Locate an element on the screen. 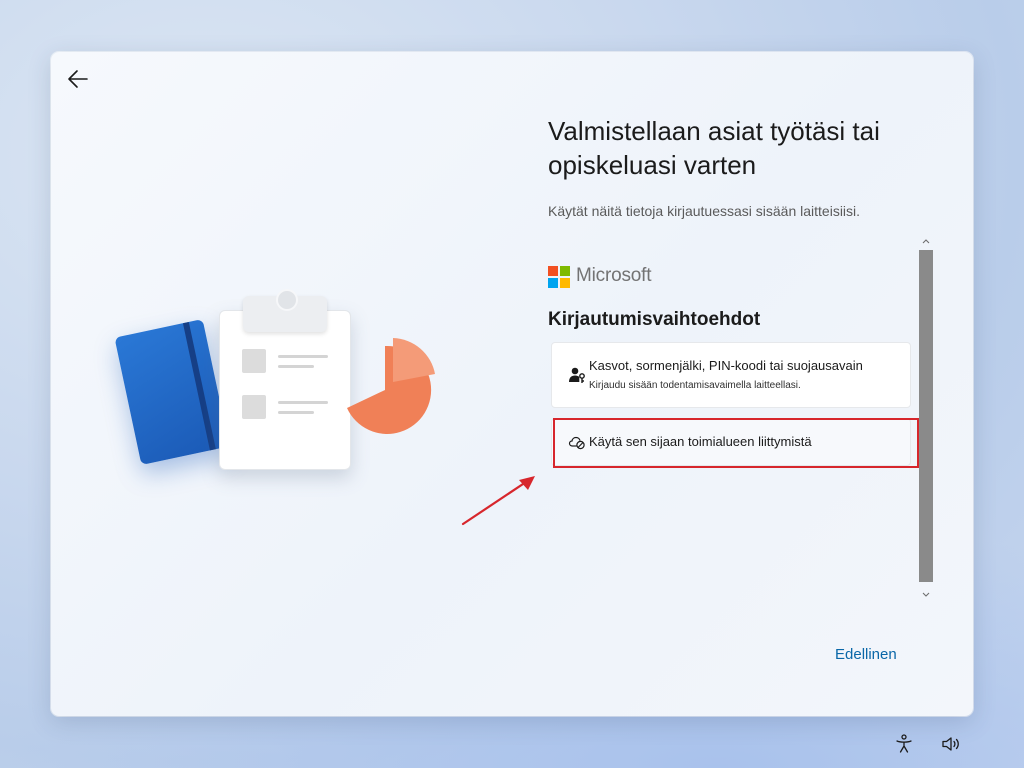 The image size is (1024, 768). chevron-down-icon is located at coordinates (926, 594).